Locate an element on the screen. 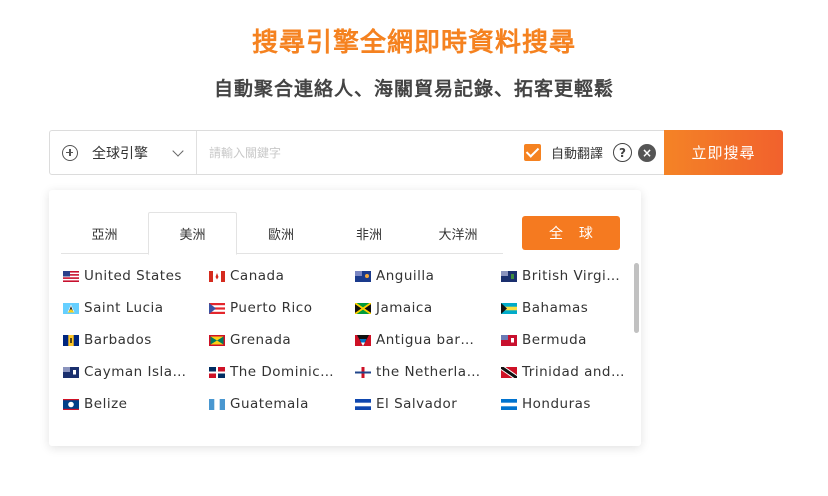 This screenshot has width=828, height=496. country-label: Guatemala is located at coordinates (269, 404).